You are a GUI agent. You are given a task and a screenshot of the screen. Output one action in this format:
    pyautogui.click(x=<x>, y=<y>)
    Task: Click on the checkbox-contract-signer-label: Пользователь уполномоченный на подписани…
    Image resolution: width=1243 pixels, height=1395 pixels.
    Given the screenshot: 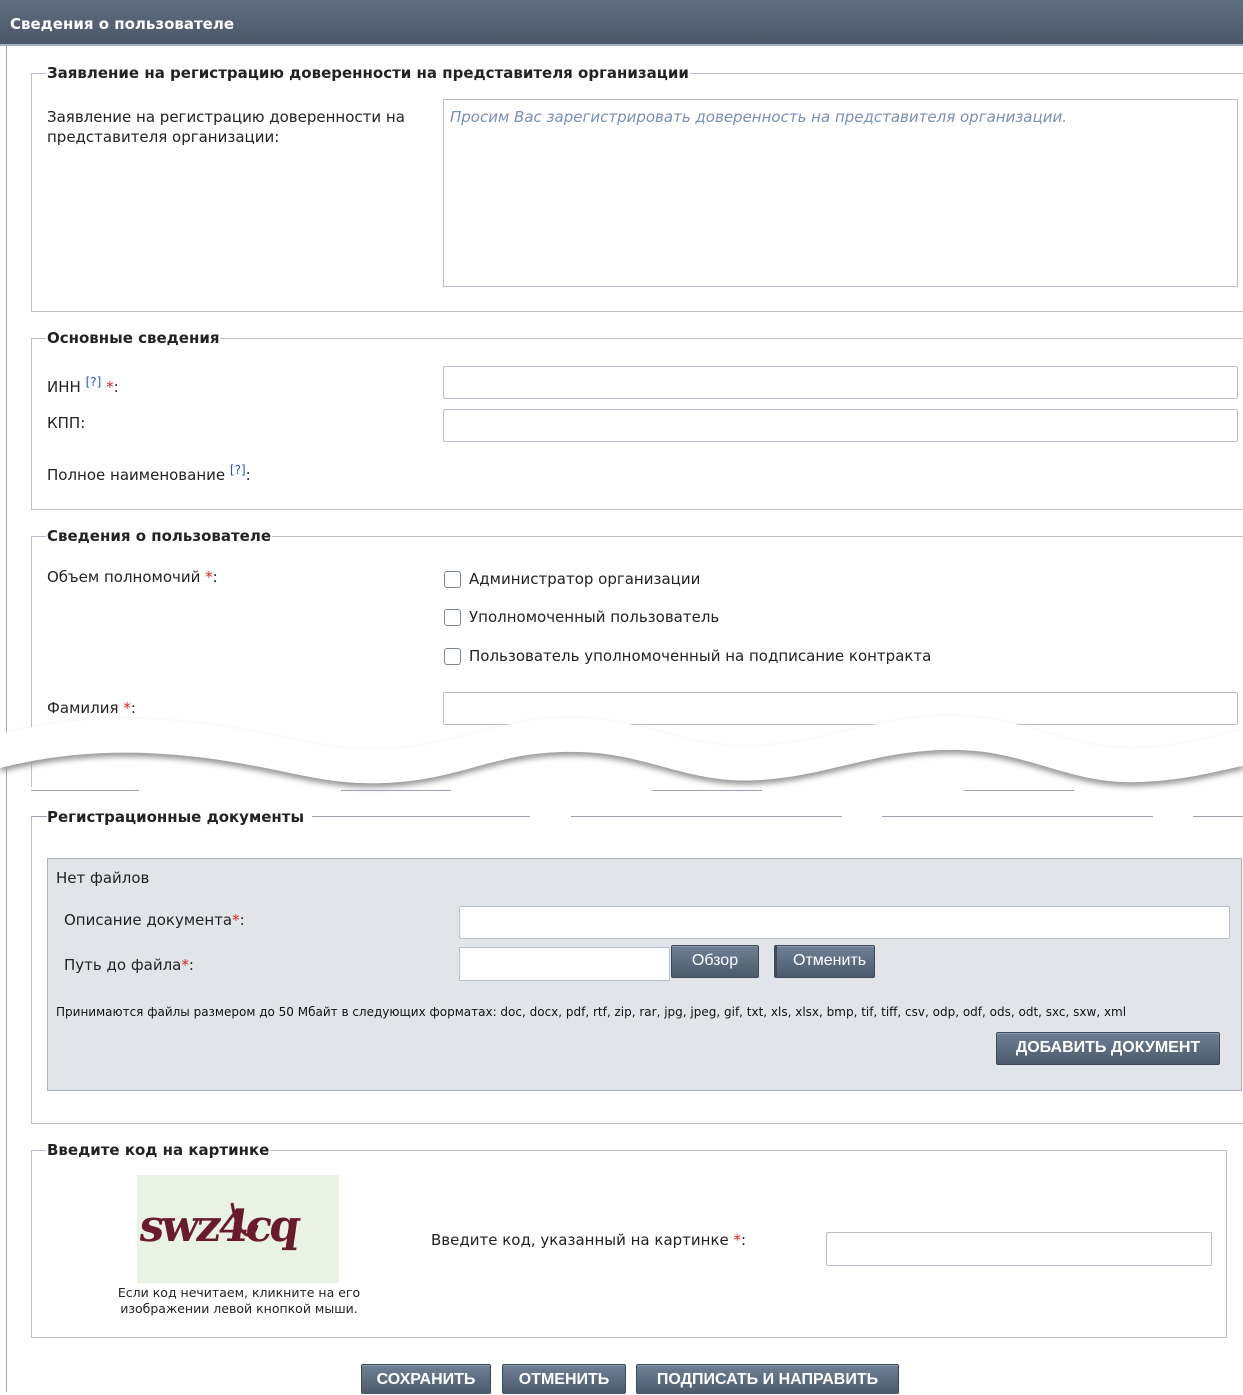 What is the action you would take?
    pyautogui.click(x=700, y=656)
    